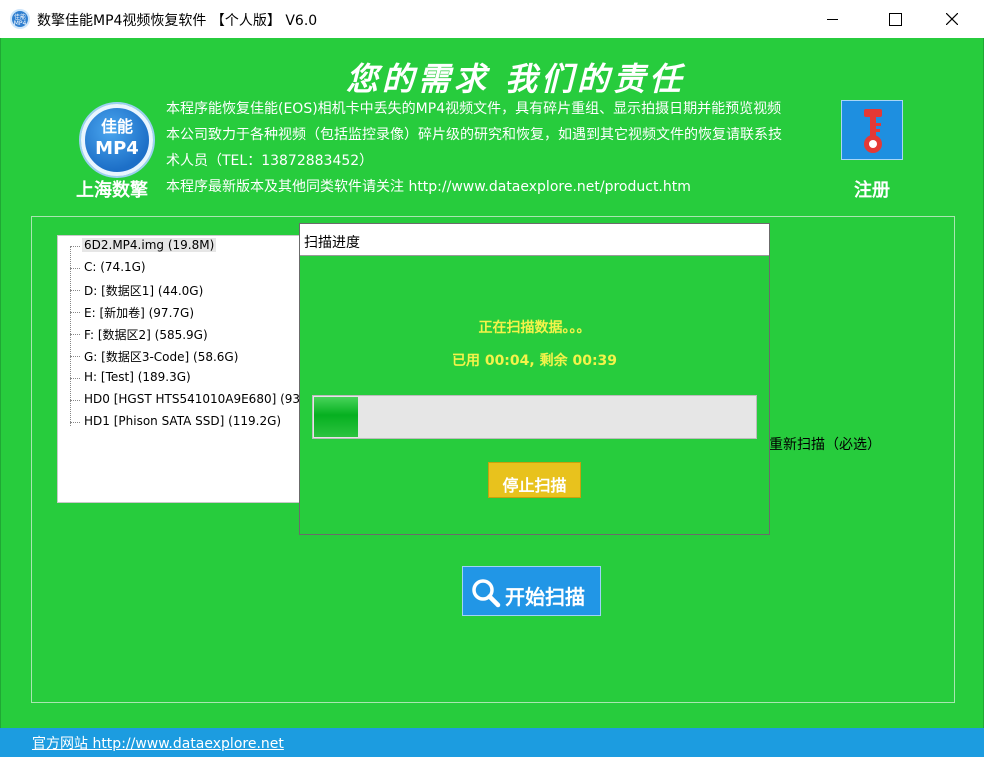  What do you see at coordinates (149, 245) in the screenshot?
I see `tree-item-label: 6D2.MP4.img (19.8M)` at bounding box center [149, 245].